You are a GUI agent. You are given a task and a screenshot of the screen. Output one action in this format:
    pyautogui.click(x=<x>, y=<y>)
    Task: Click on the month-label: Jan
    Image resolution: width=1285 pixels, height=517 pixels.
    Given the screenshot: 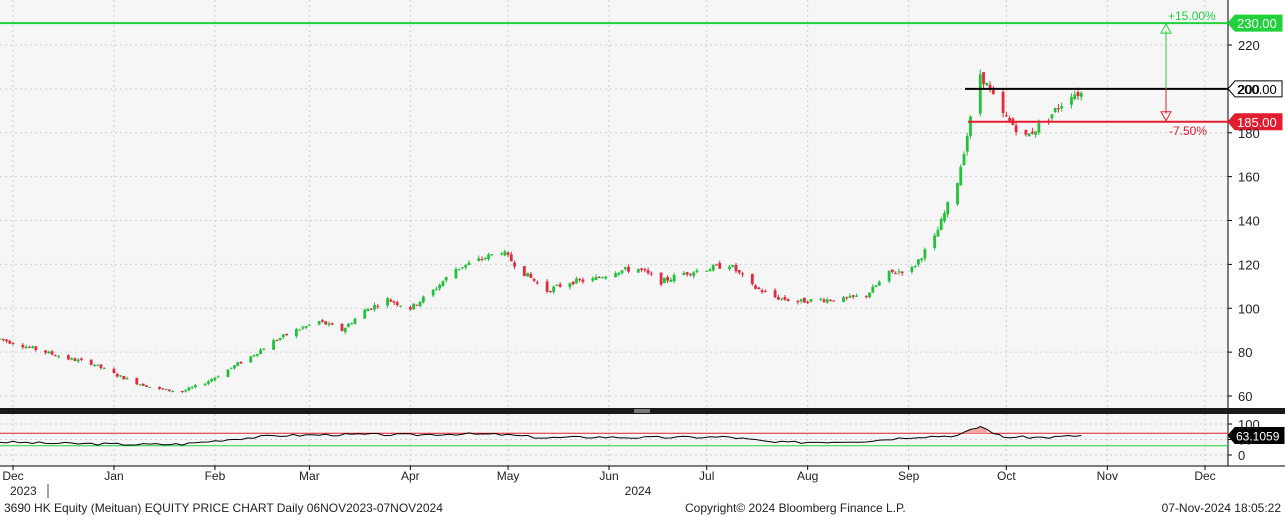 What is the action you would take?
    pyautogui.click(x=113, y=476)
    